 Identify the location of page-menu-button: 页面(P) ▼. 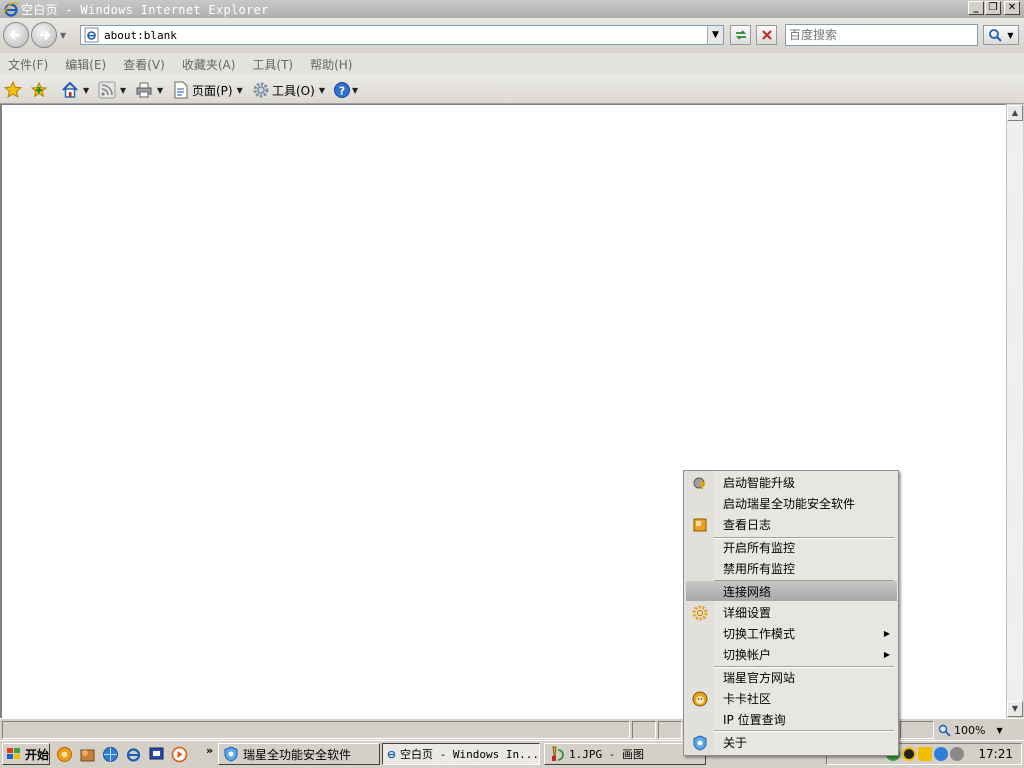
(207, 90).